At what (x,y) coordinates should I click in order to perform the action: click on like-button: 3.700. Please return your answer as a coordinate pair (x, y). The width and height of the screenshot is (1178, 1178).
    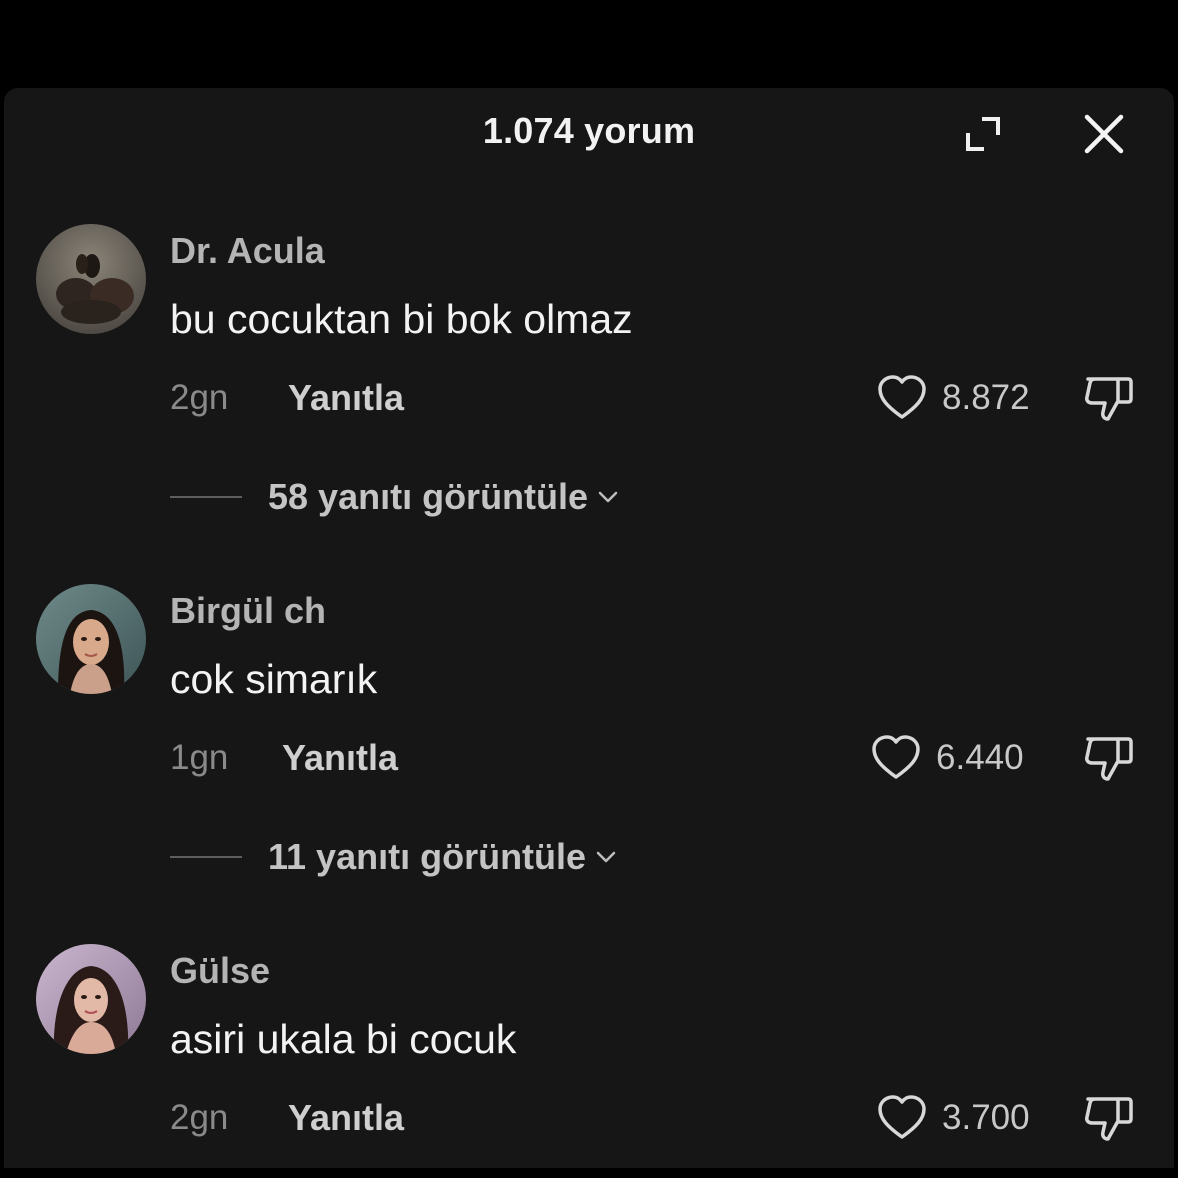
    Looking at the image, I should click on (953, 1118).